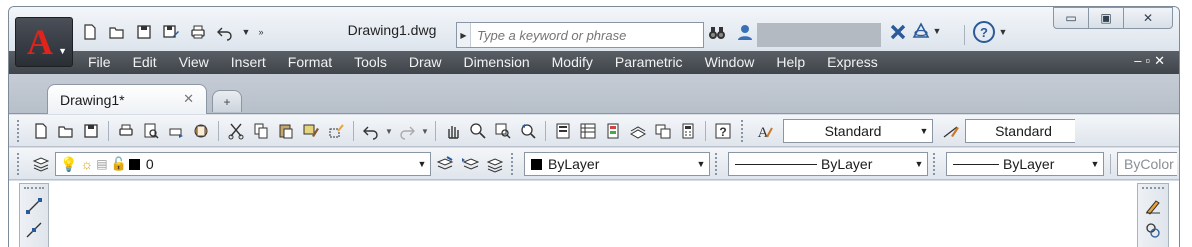 The width and height of the screenshot is (1192, 247). Describe the element at coordinates (587, 35) in the screenshot. I see `search-input` at that location.